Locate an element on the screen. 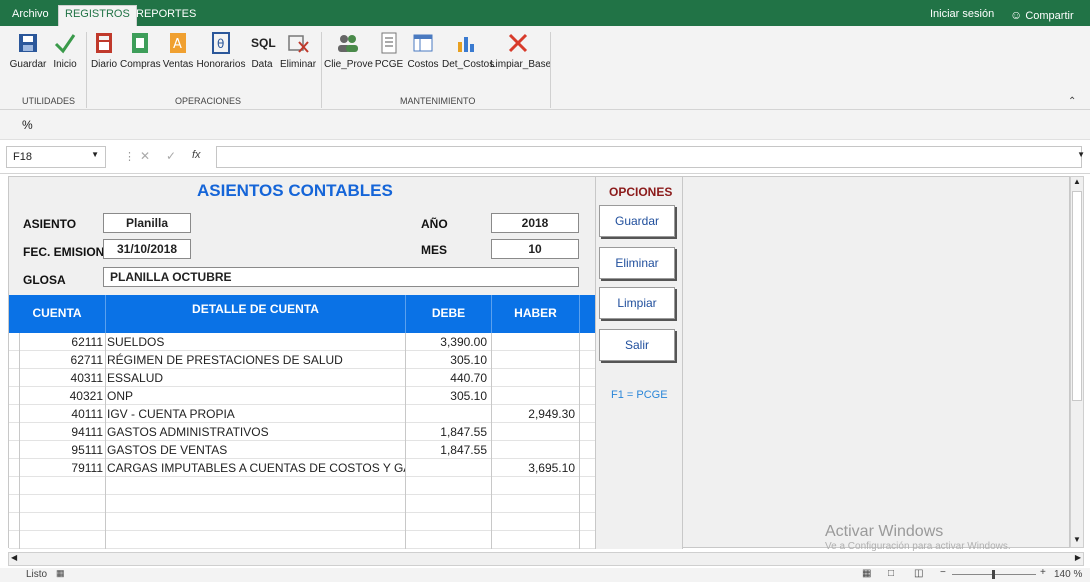 This screenshot has width=1090, height=582. save-icon is located at coordinates (28, 43).